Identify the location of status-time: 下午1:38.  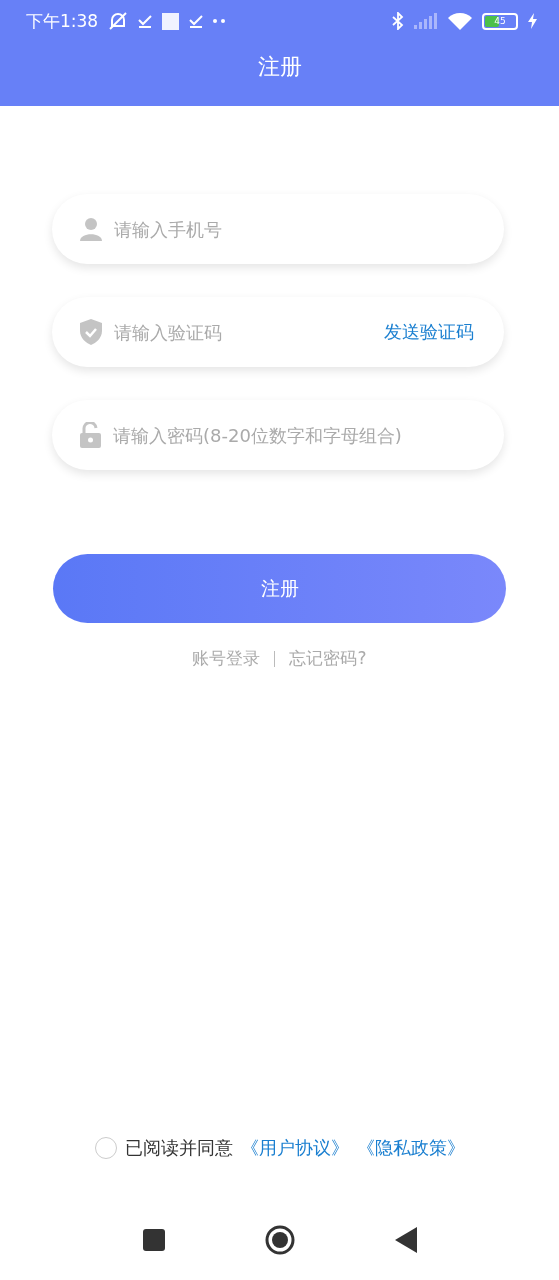
(62, 21).